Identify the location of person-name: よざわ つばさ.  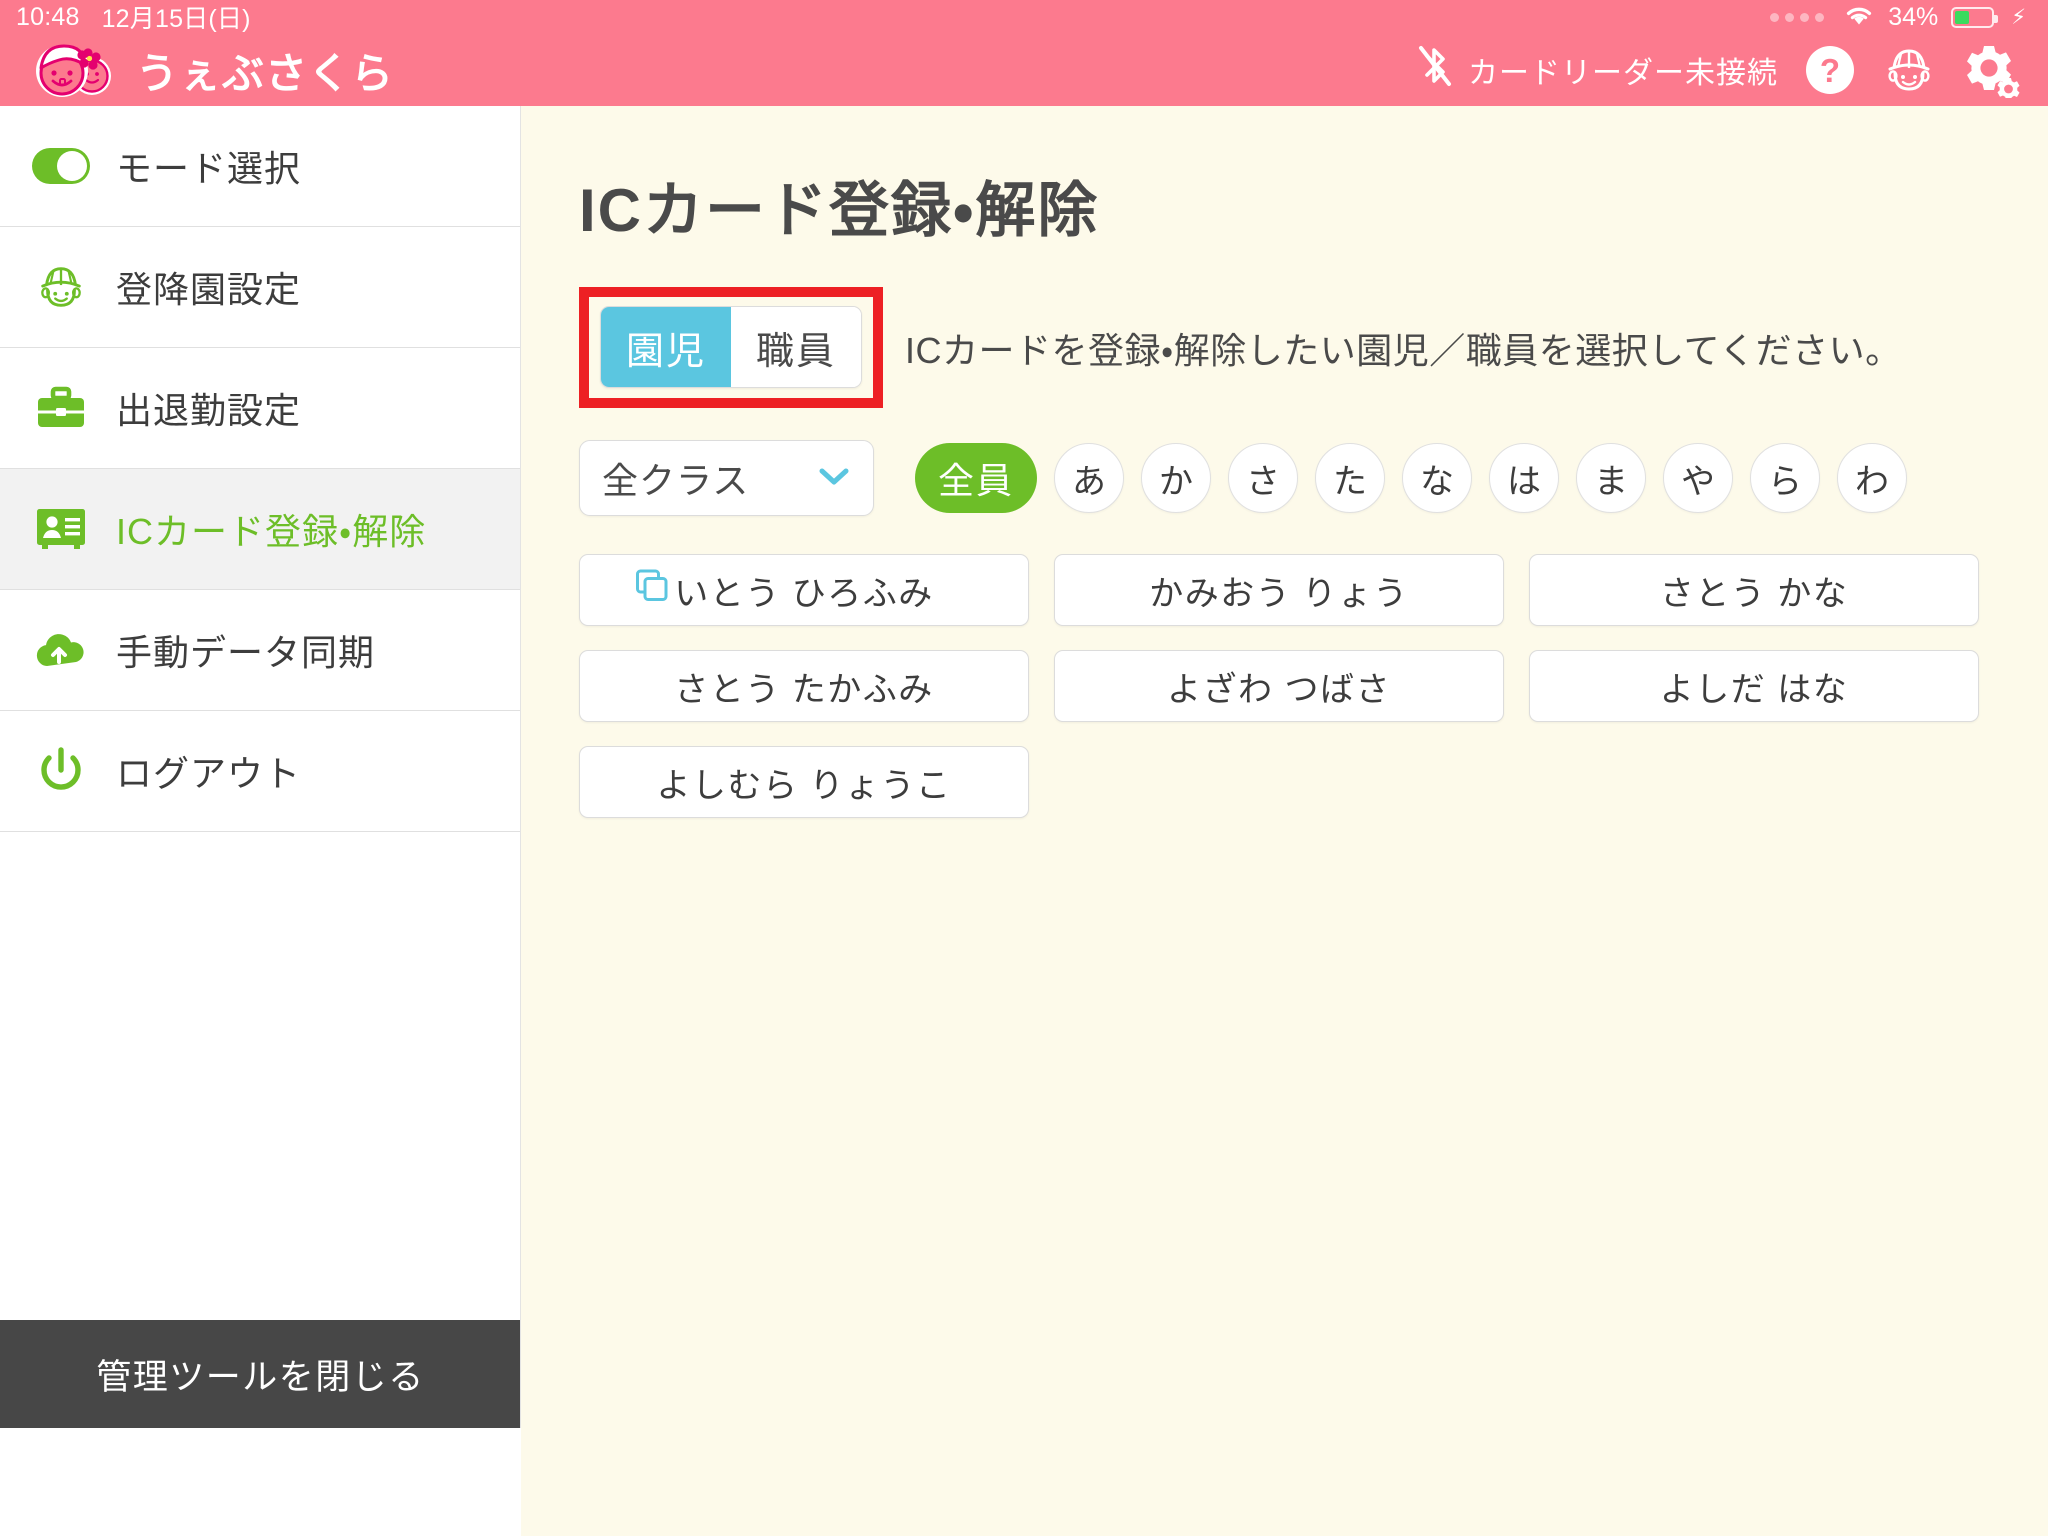
(1279, 689).